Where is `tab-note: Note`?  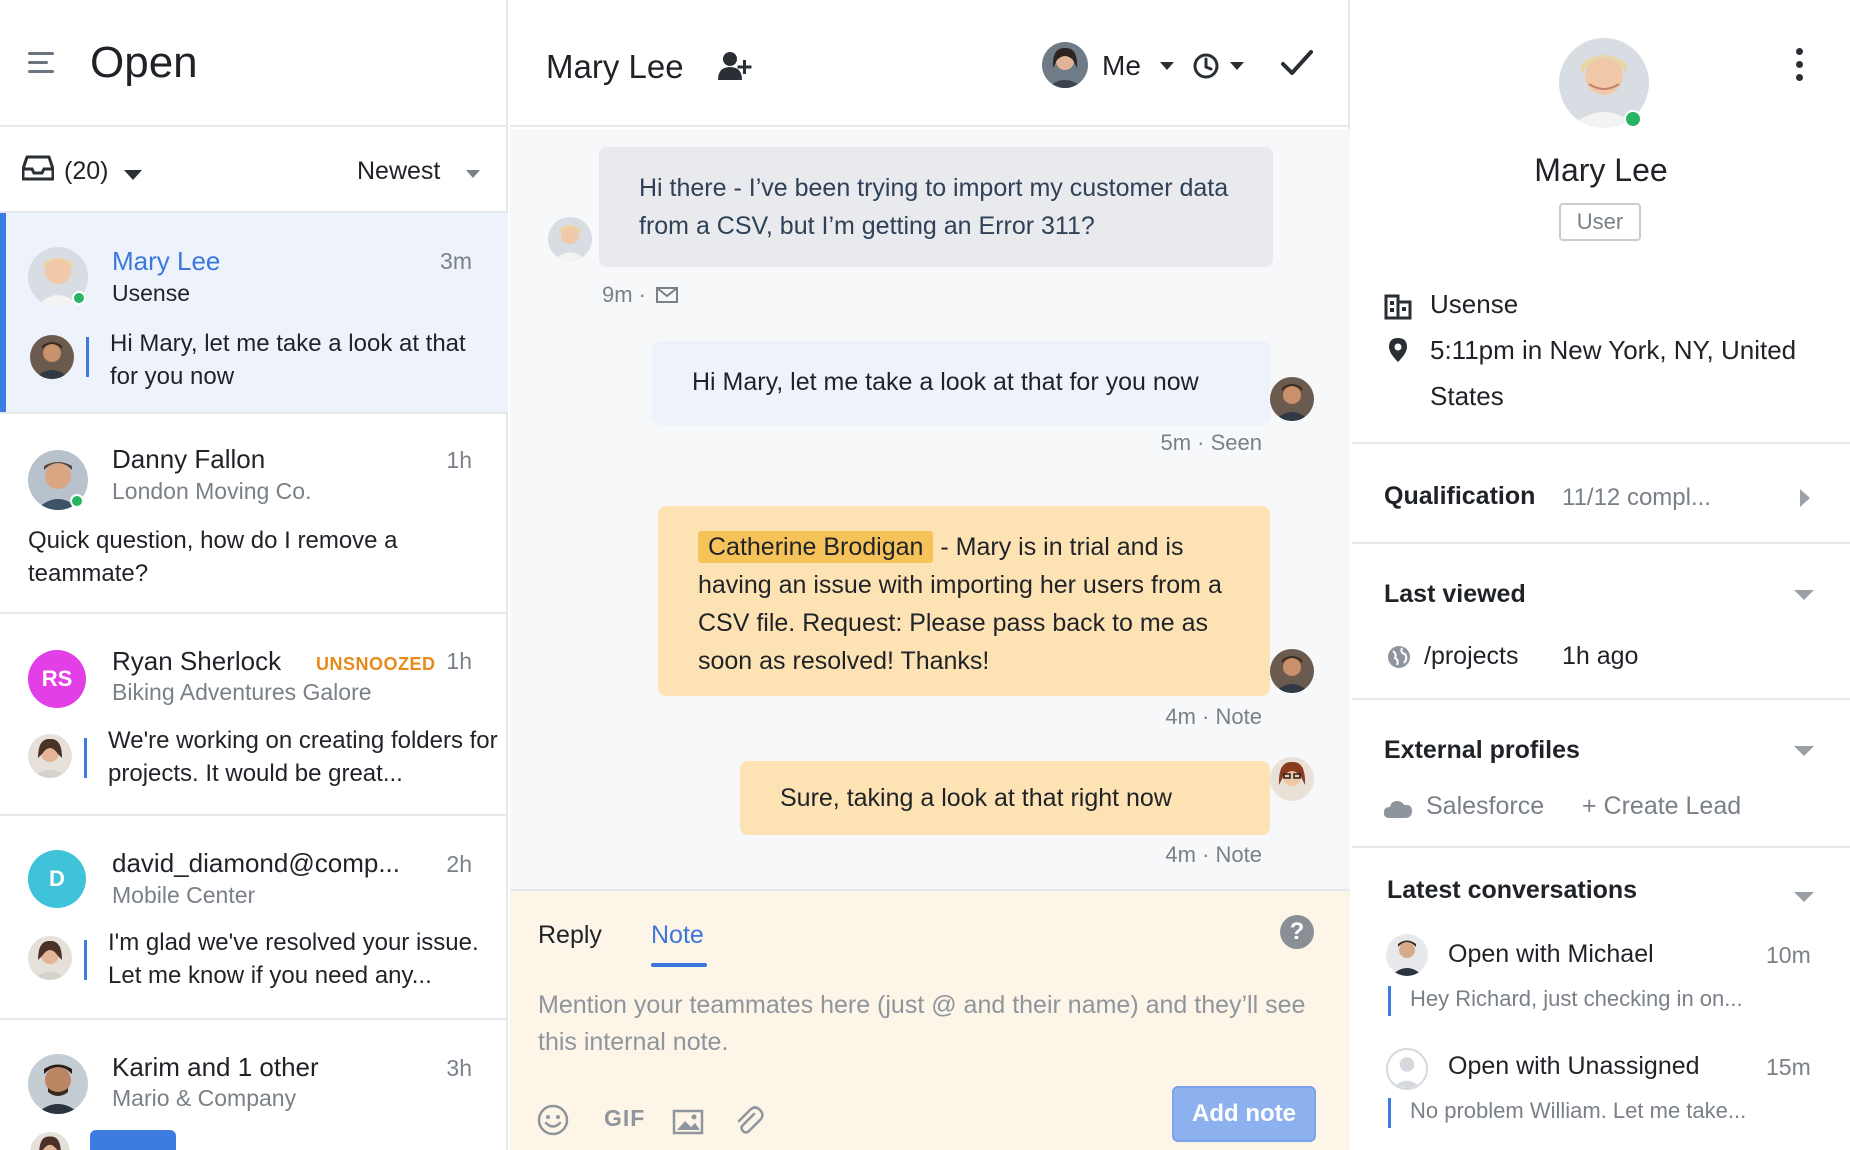
tab-note: Note is located at coordinates (677, 935).